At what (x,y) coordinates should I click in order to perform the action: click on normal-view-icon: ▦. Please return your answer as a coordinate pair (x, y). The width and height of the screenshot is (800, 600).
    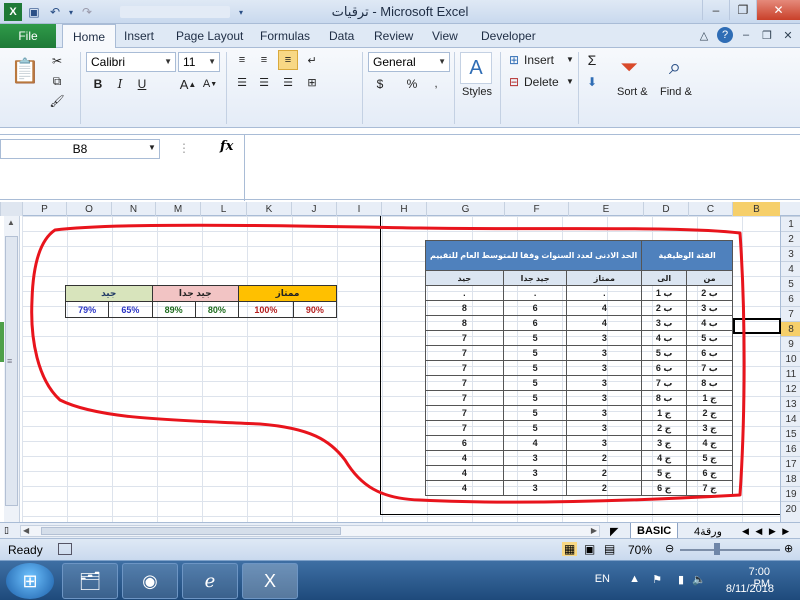
    Looking at the image, I should click on (570, 549).